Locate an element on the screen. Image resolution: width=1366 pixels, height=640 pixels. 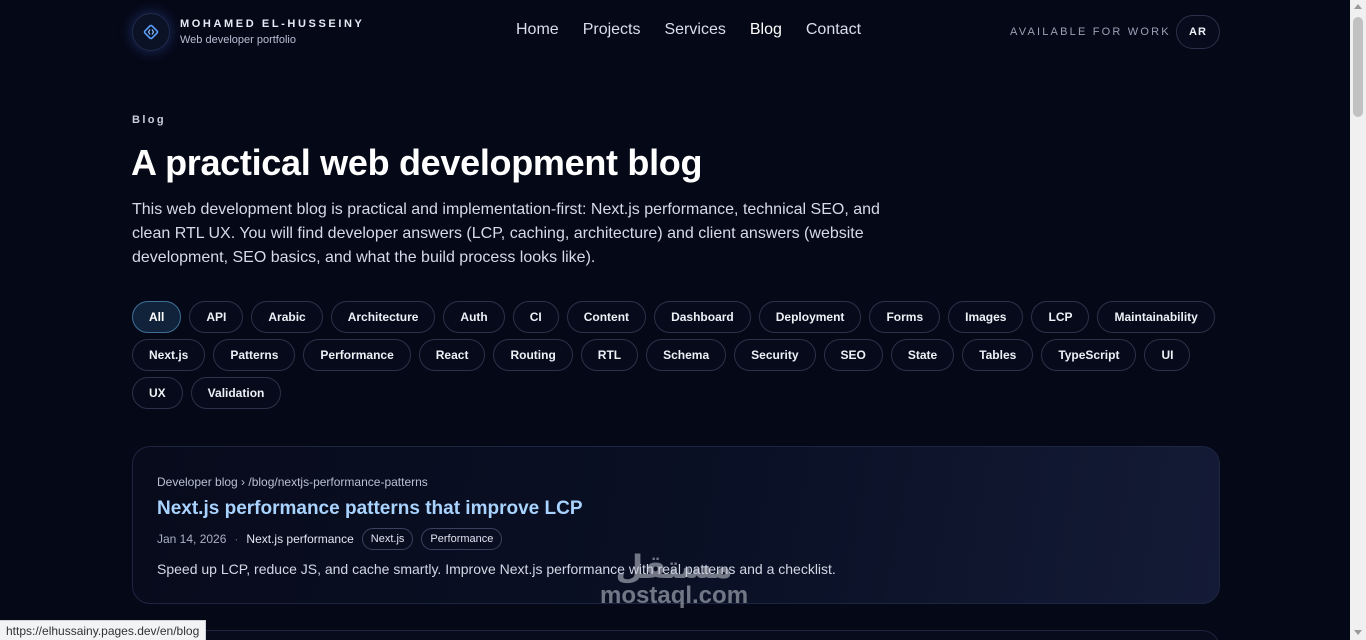
tag-filter-ux: UX is located at coordinates (157, 393).